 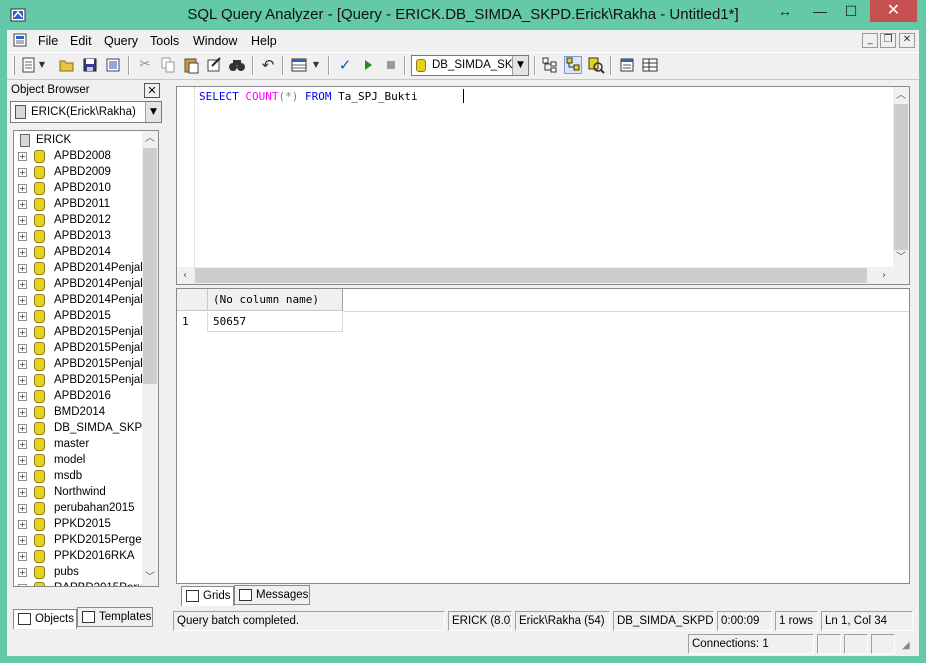 What do you see at coordinates (79, 525) in the screenshot?
I see `tree-item-database: + PPKD2015` at bounding box center [79, 525].